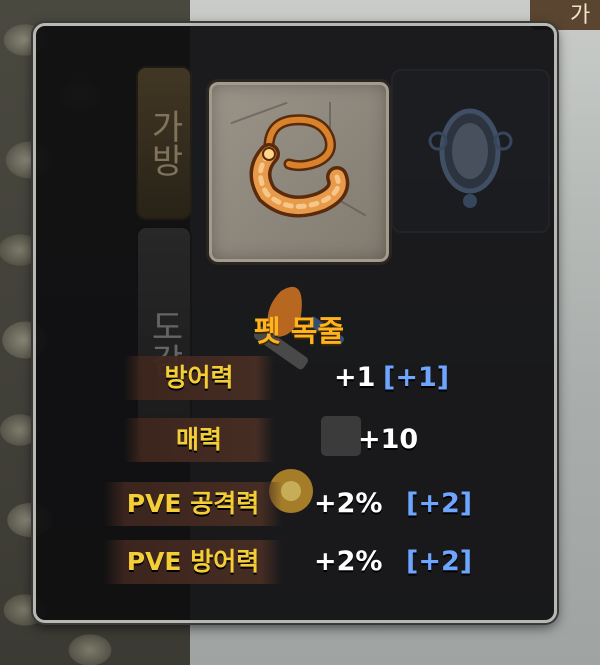 The image size is (600, 665). What do you see at coordinates (295, 440) in the screenshot?
I see `stat-row-charm: 매력 +10` at bounding box center [295, 440].